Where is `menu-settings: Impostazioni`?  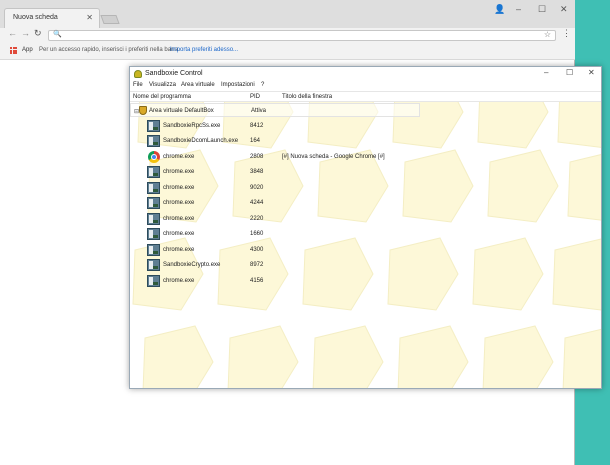 menu-settings: Impostazioni is located at coordinates (238, 85).